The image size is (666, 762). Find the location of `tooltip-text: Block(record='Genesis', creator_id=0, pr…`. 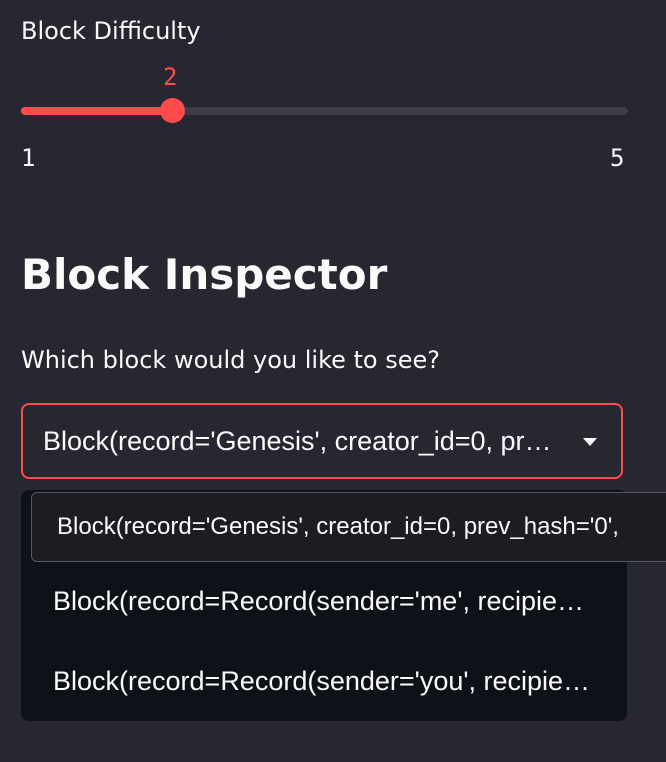

tooltip-text: Block(record='Genesis', creator_id=0, pr… is located at coordinates (338, 526).